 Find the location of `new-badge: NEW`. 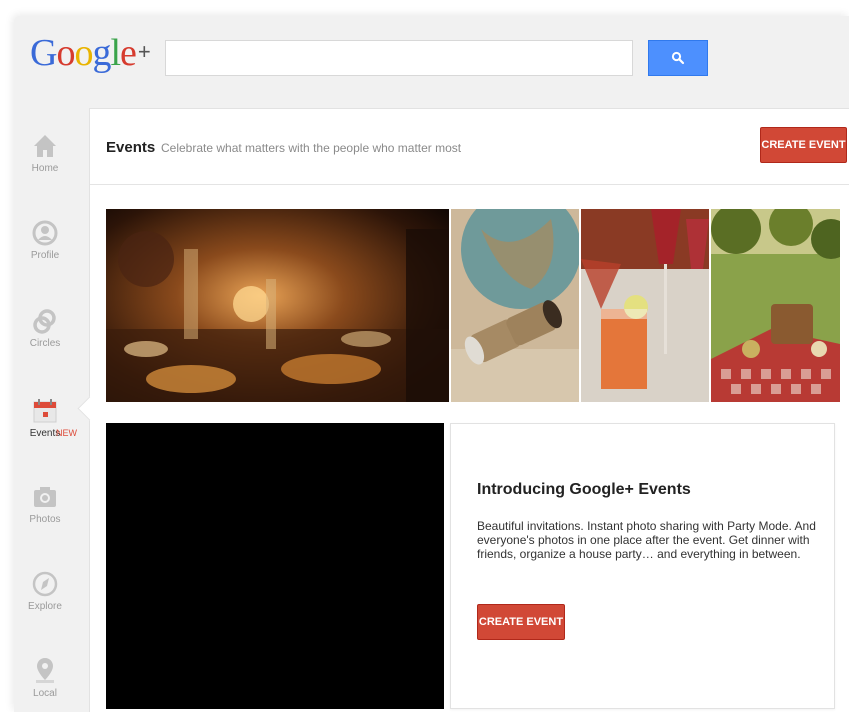

new-badge: NEW is located at coordinates (66, 433).